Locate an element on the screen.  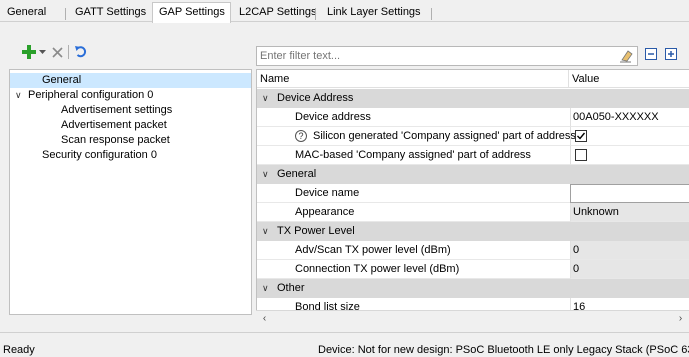
category-label: TX Power Level is located at coordinates (316, 231).